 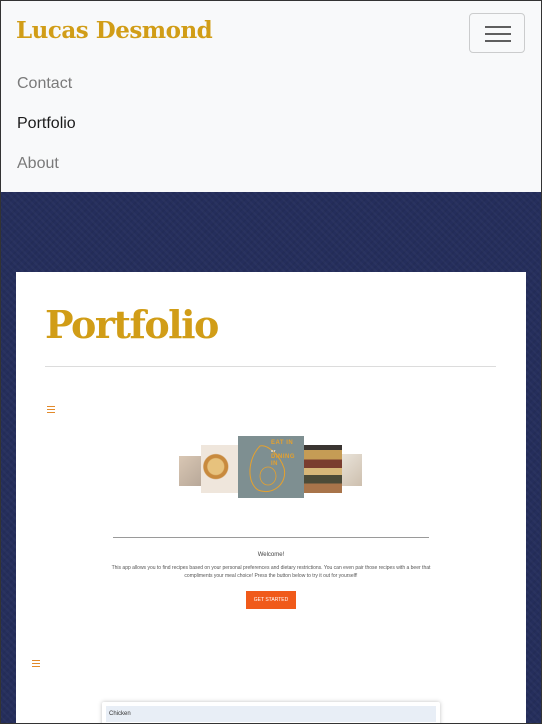 I want to click on title-divider, so click(x=270, y=366).